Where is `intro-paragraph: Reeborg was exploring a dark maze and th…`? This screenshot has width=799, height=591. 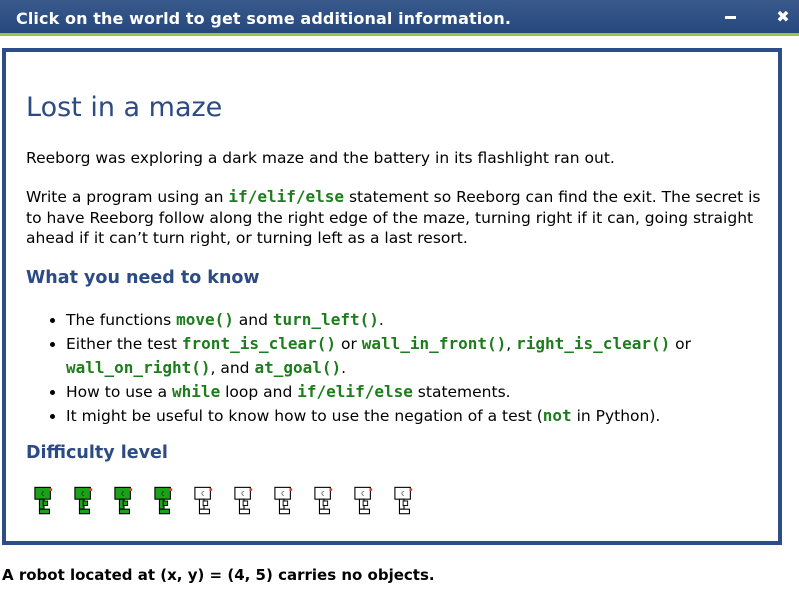 intro-paragraph: Reeborg was exploring a dark maze and th… is located at coordinates (396, 158).